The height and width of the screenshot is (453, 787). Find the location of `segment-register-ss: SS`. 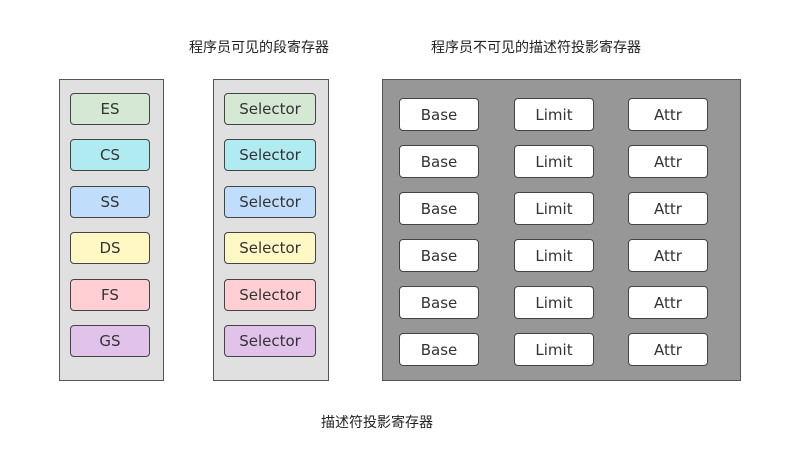

segment-register-ss: SS is located at coordinates (110, 201).